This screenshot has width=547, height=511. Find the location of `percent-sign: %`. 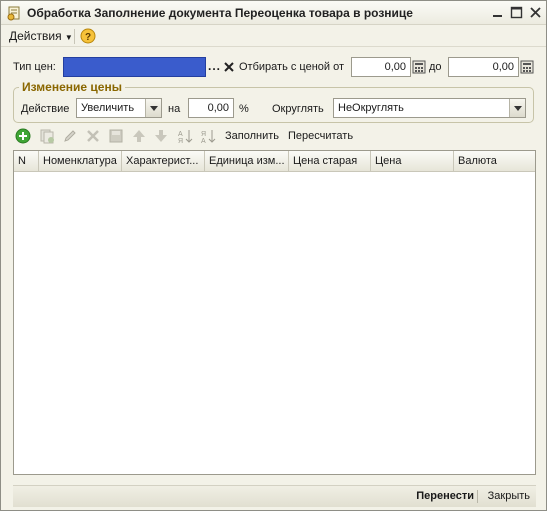

percent-sign: % is located at coordinates (244, 109).